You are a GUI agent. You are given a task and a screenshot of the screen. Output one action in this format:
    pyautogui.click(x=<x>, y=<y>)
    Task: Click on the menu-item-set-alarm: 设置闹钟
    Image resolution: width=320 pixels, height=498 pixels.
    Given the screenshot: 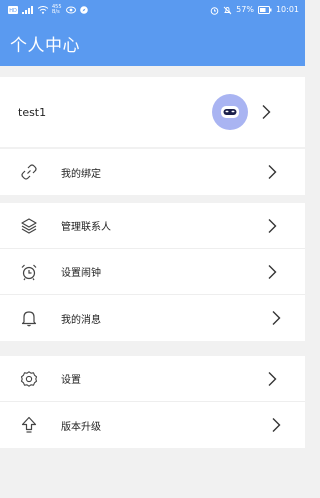 What is the action you would take?
    pyautogui.click(x=152, y=272)
    